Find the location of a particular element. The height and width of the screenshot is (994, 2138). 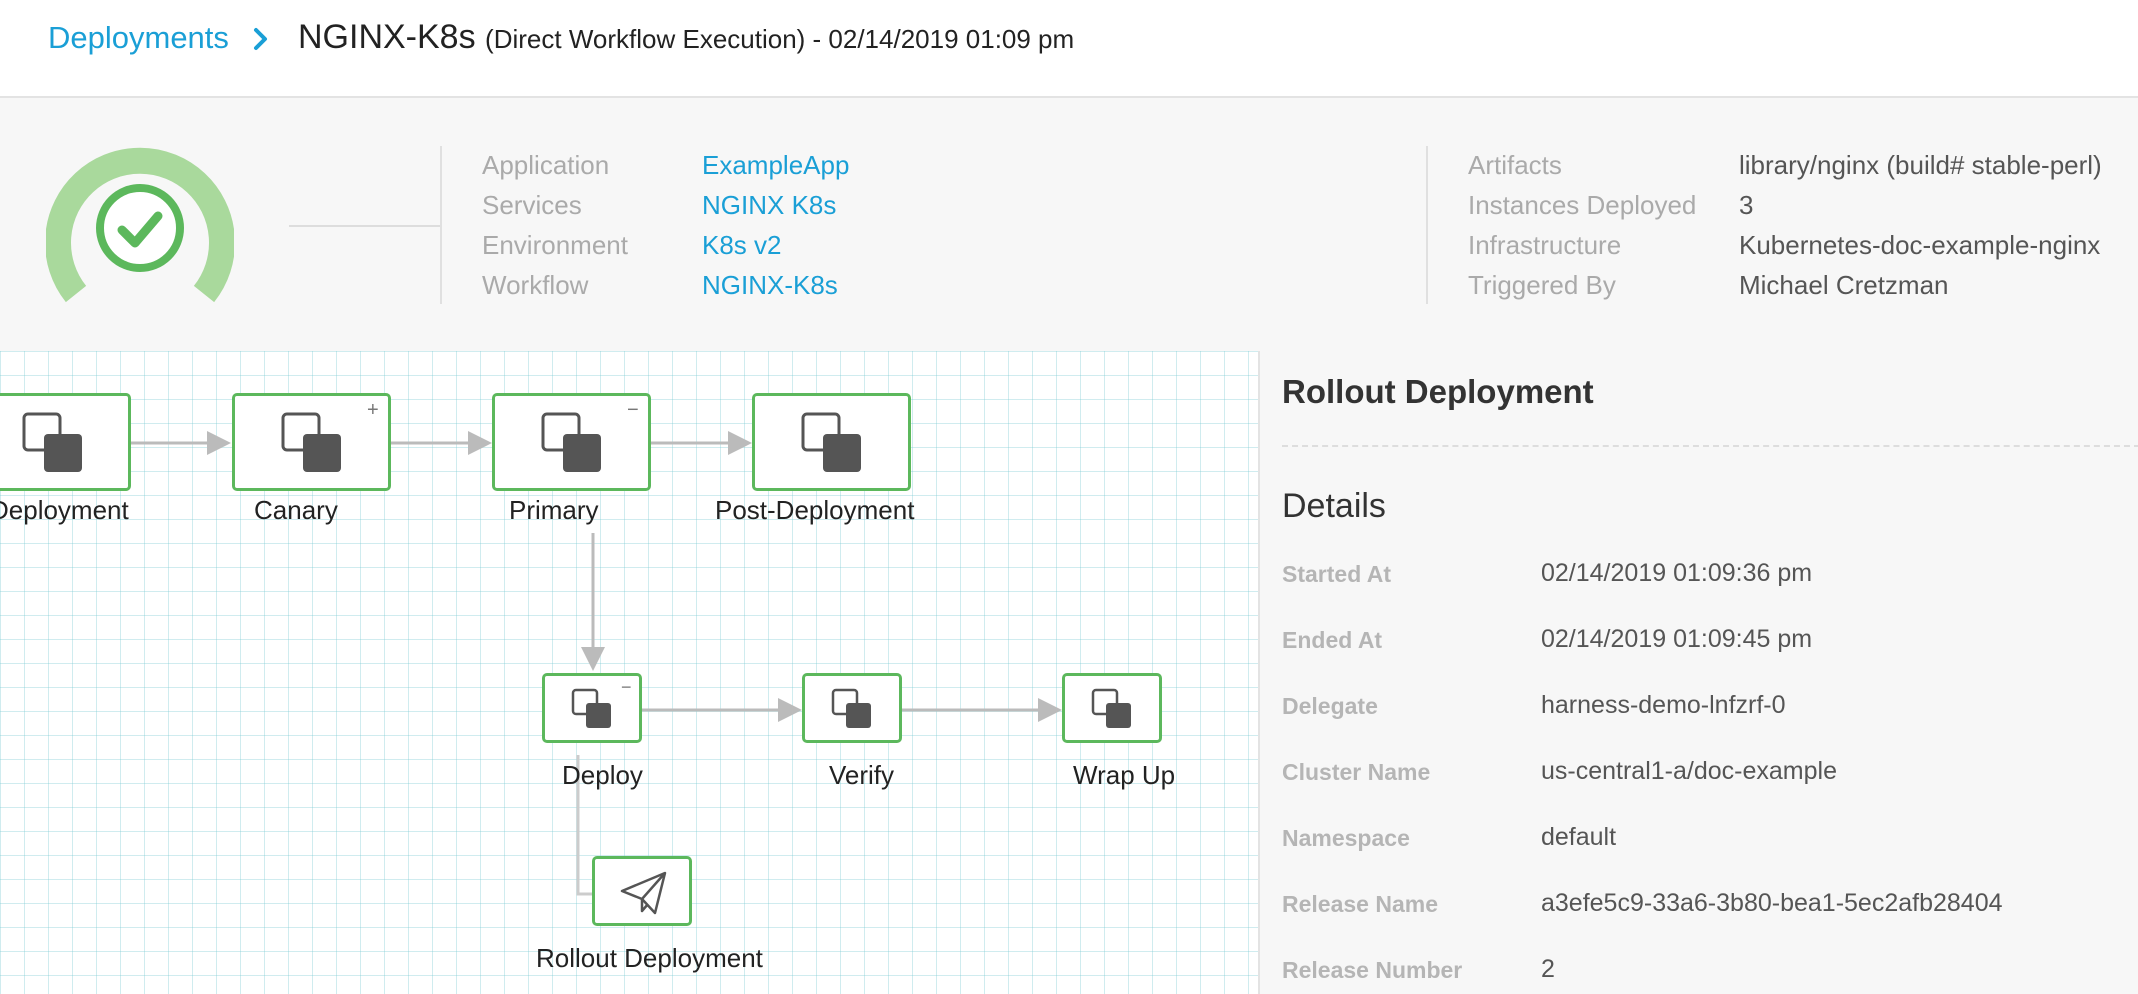

detail-value-release-name: a3efe5c9-33a6-3b80-bea1-5ec2afb28404 is located at coordinates (1772, 903).